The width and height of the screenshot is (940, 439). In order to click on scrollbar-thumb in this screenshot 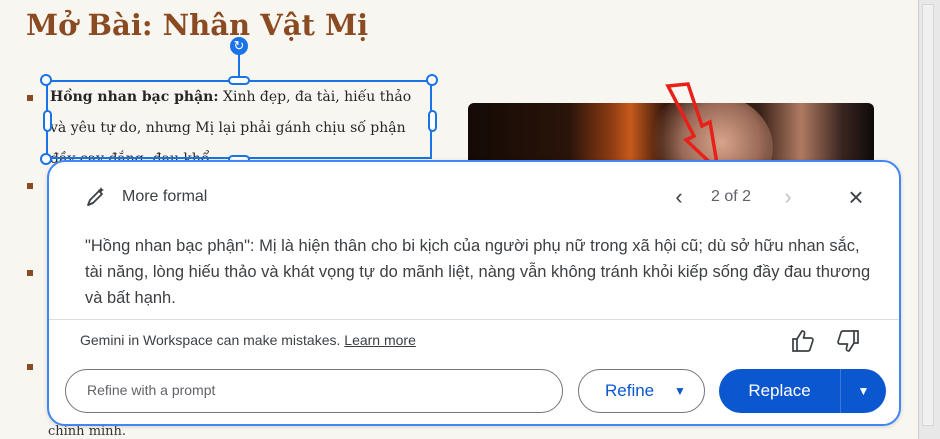, I will do `click(928, 215)`.